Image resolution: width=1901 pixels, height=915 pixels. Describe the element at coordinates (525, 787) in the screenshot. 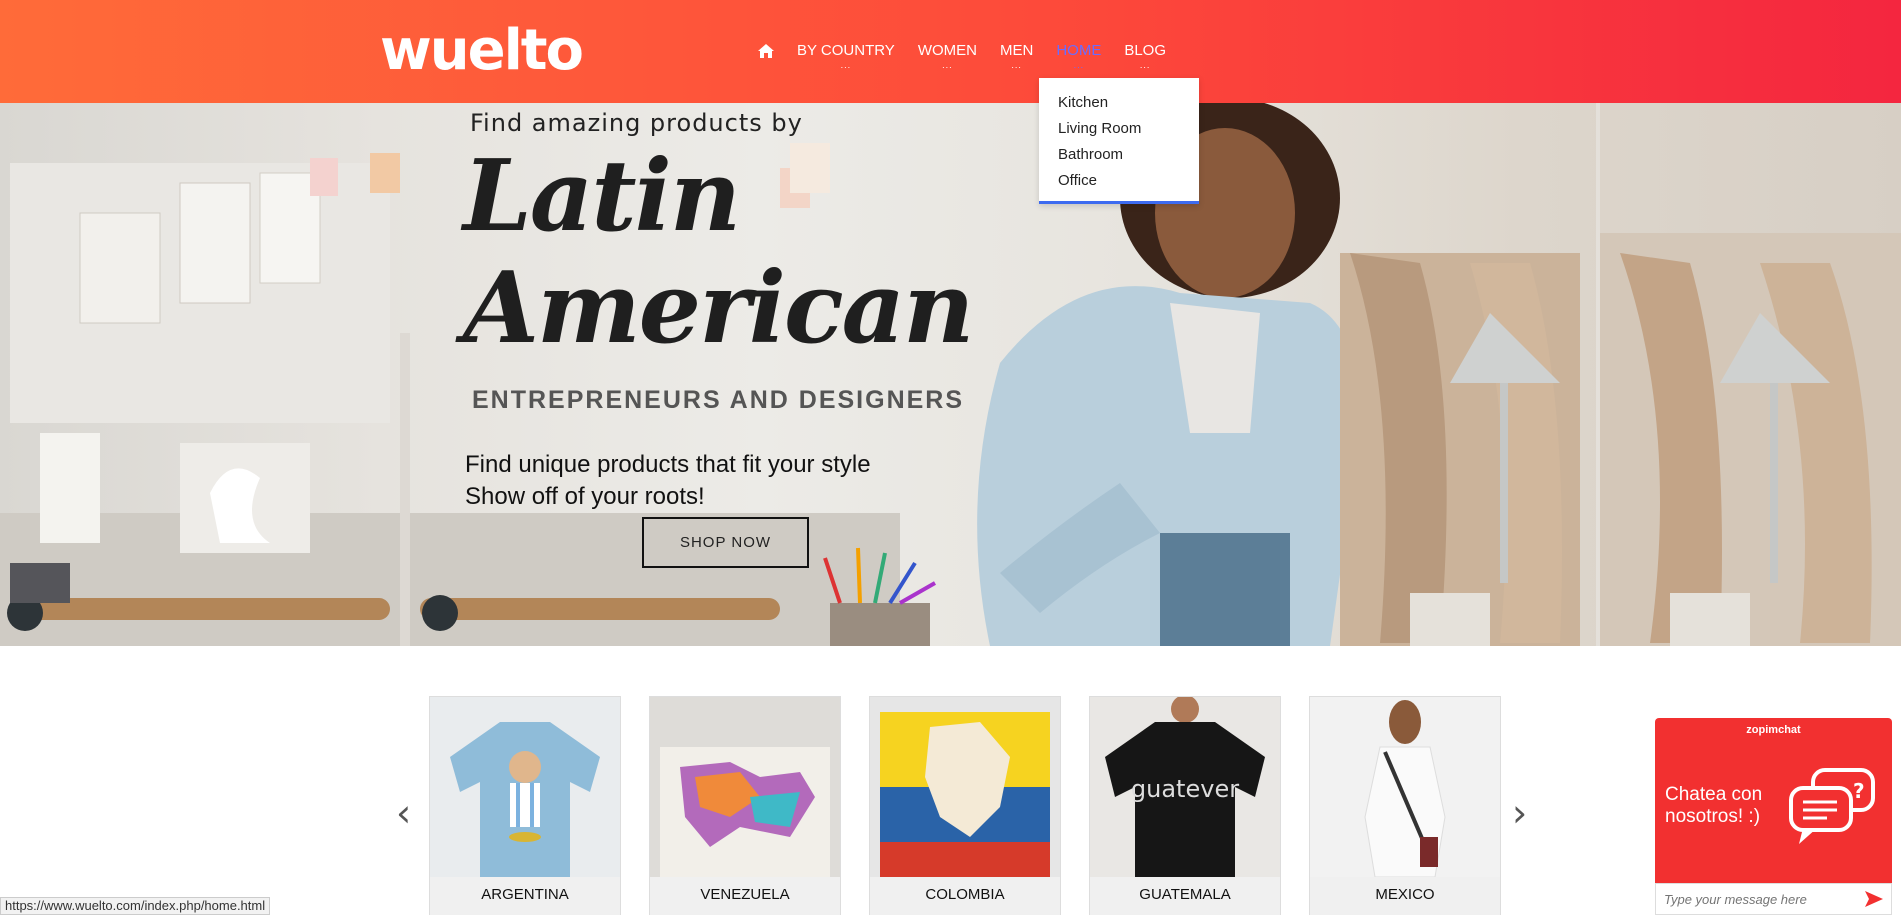

I see `argentina-tshirt-image` at that location.